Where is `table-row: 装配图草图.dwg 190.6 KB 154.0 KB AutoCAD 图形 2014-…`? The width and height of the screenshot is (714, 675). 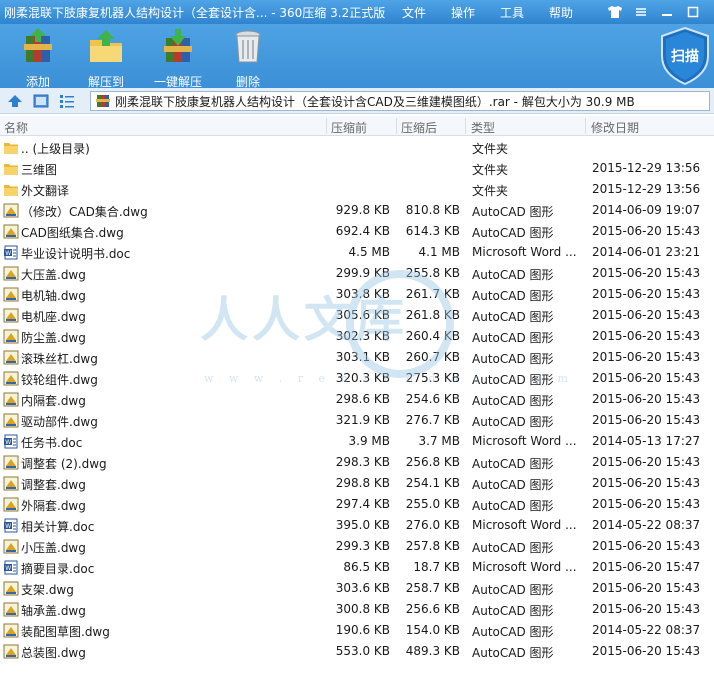 table-row: 装配图草图.dwg 190.6 KB 154.0 KB AutoCAD 图形 2014-… is located at coordinates (357, 630).